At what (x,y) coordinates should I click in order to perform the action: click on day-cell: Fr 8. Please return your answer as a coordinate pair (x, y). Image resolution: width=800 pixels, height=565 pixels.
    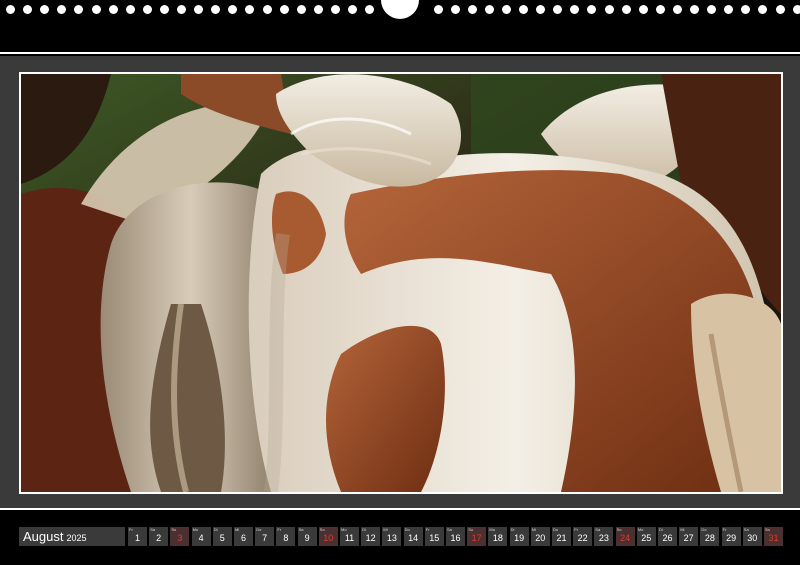
    Looking at the image, I should click on (286, 536).